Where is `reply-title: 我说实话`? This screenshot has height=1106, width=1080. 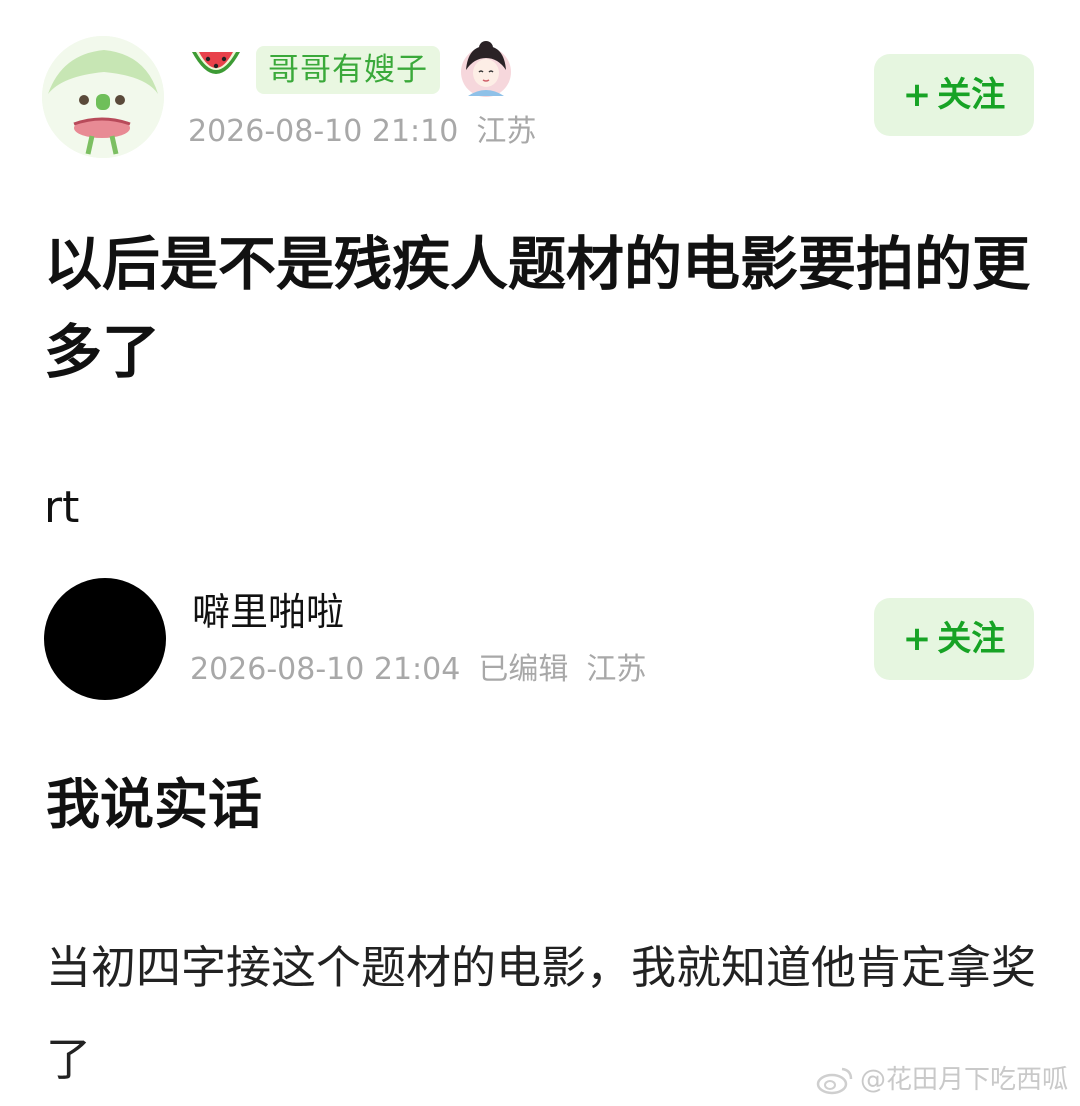 reply-title: 我说实话 is located at coordinates (154, 804).